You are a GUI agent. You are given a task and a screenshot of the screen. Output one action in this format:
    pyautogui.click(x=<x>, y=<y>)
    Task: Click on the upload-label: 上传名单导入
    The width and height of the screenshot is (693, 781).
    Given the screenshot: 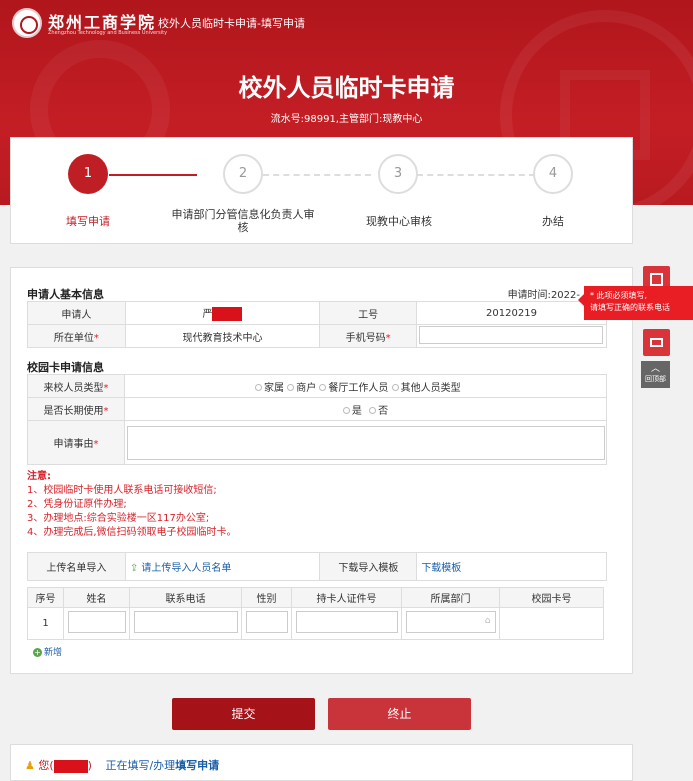 What is the action you would take?
    pyautogui.click(x=76, y=566)
    